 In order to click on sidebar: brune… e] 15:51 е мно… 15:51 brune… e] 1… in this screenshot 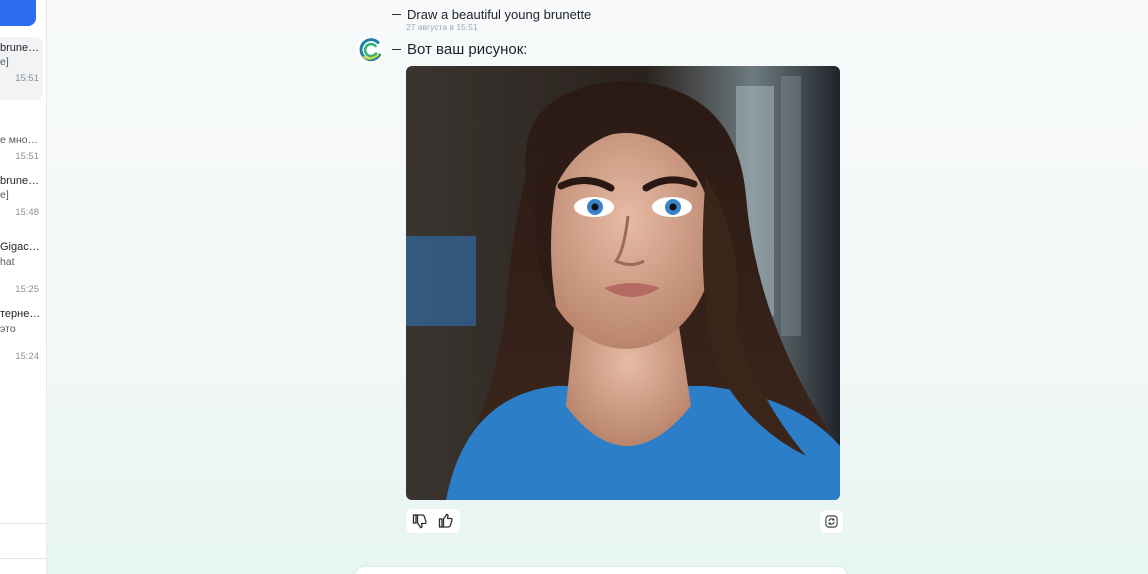, I will do `click(23, 287)`.